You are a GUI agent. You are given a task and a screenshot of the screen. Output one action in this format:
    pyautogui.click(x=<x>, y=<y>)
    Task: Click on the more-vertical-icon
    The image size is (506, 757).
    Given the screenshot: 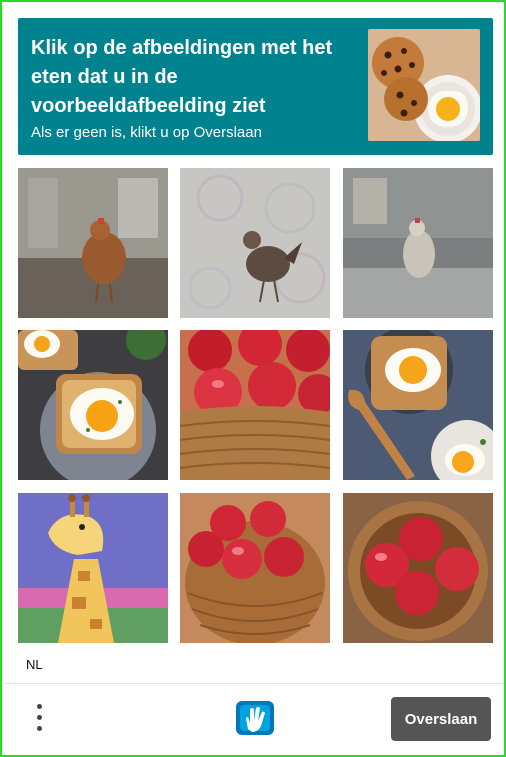 What is the action you would take?
    pyautogui.click(x=40, y=718)
    